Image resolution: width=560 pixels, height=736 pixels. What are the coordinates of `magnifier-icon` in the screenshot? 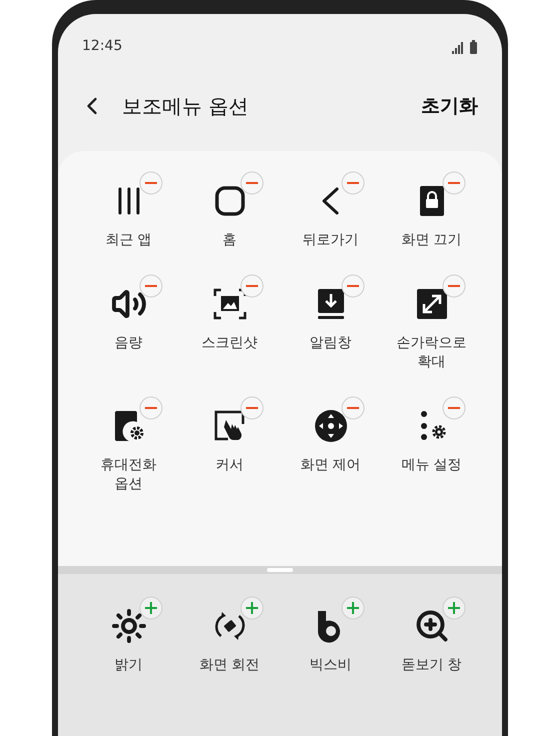 It's located at (432, 626).